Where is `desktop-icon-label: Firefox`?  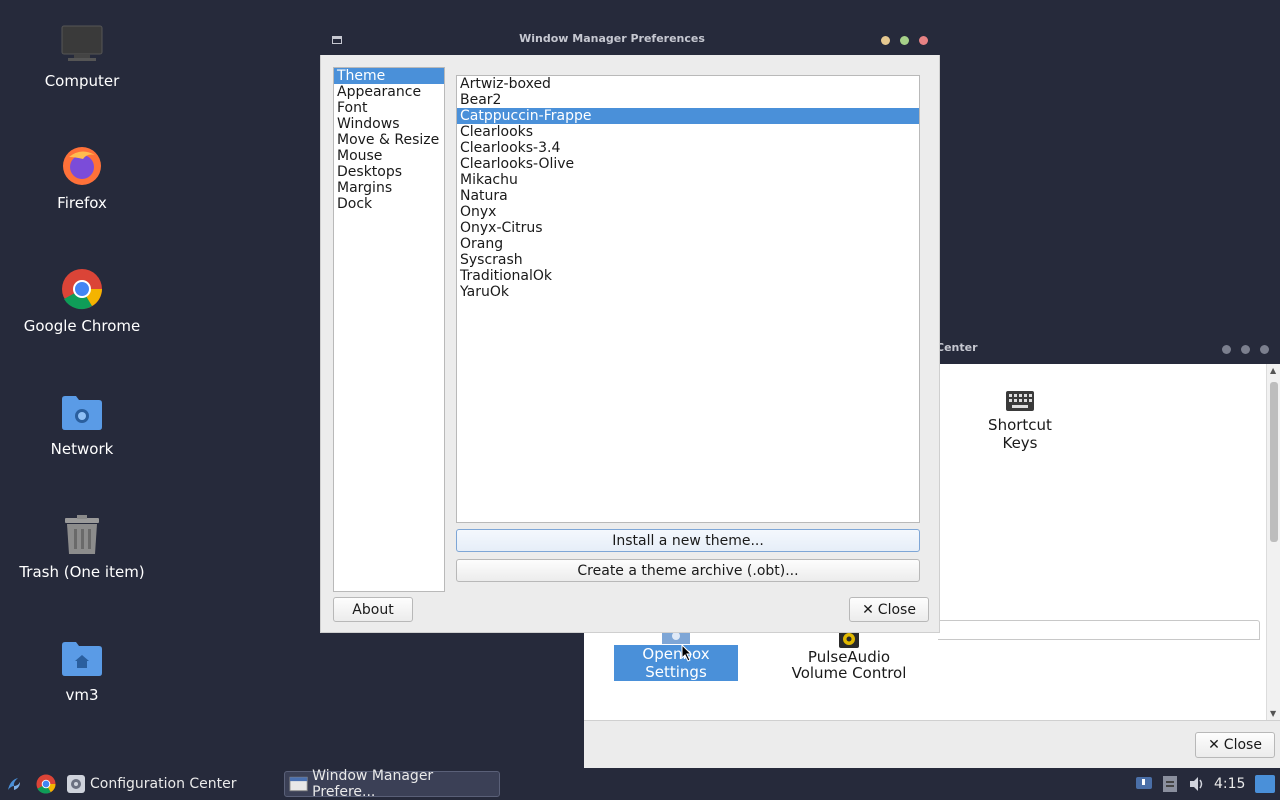
desktop-icon-label: Firefox is located at coordinates (82, 203).